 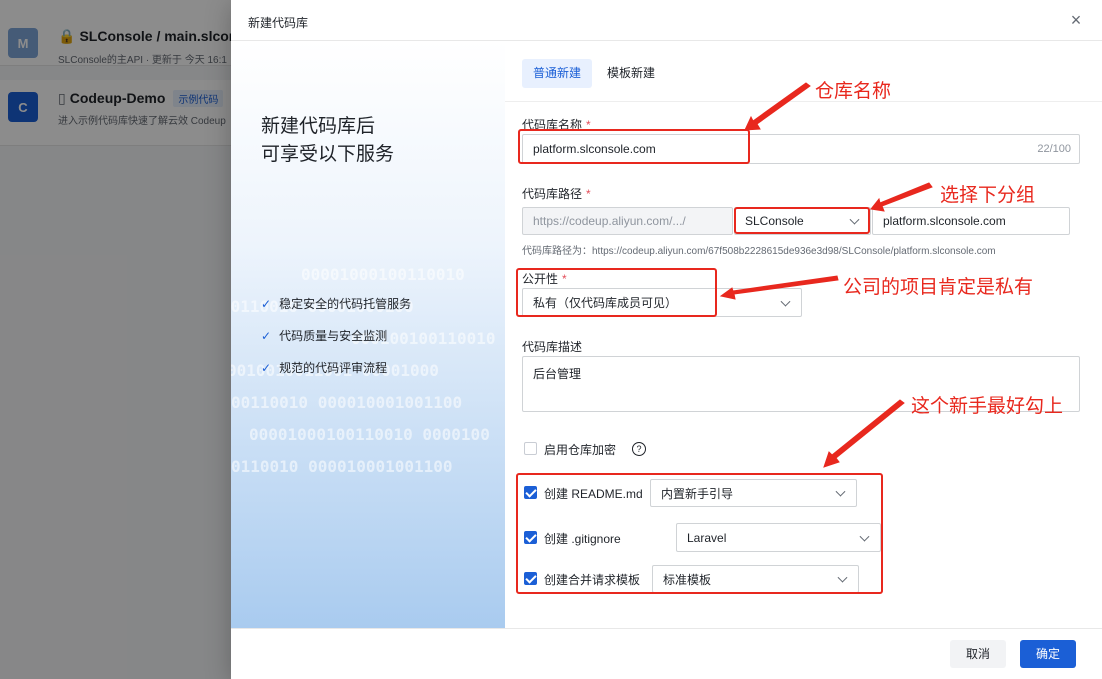 What do you see at coordinates (369, 434) in the screenshot?
I see `binary-decoration: 00001000100110010 0000100` at bounding box center [369, 434].